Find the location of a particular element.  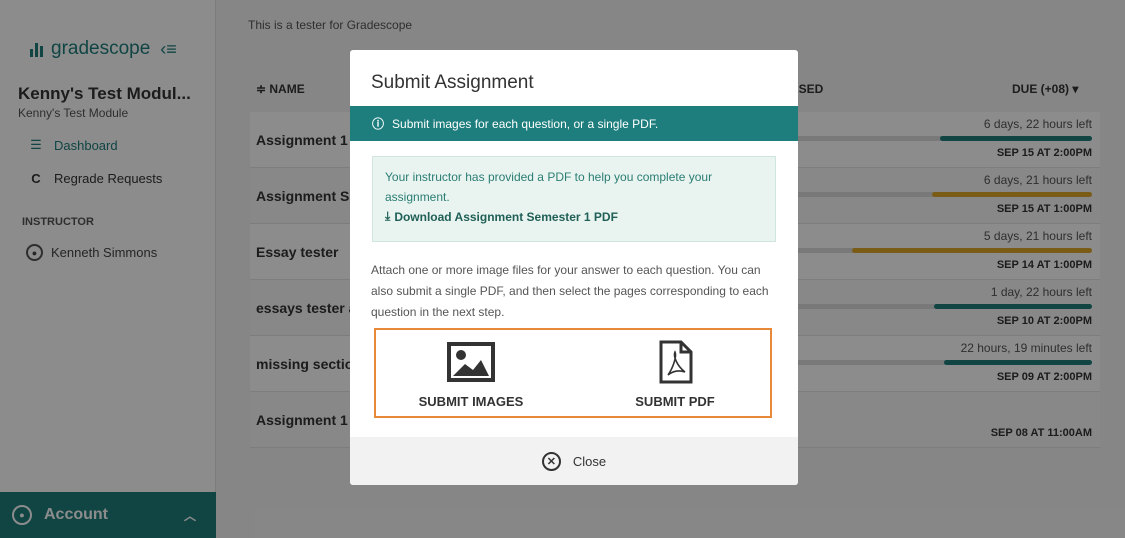

close-button: ✕ Close is located at coordinates (574, 461).